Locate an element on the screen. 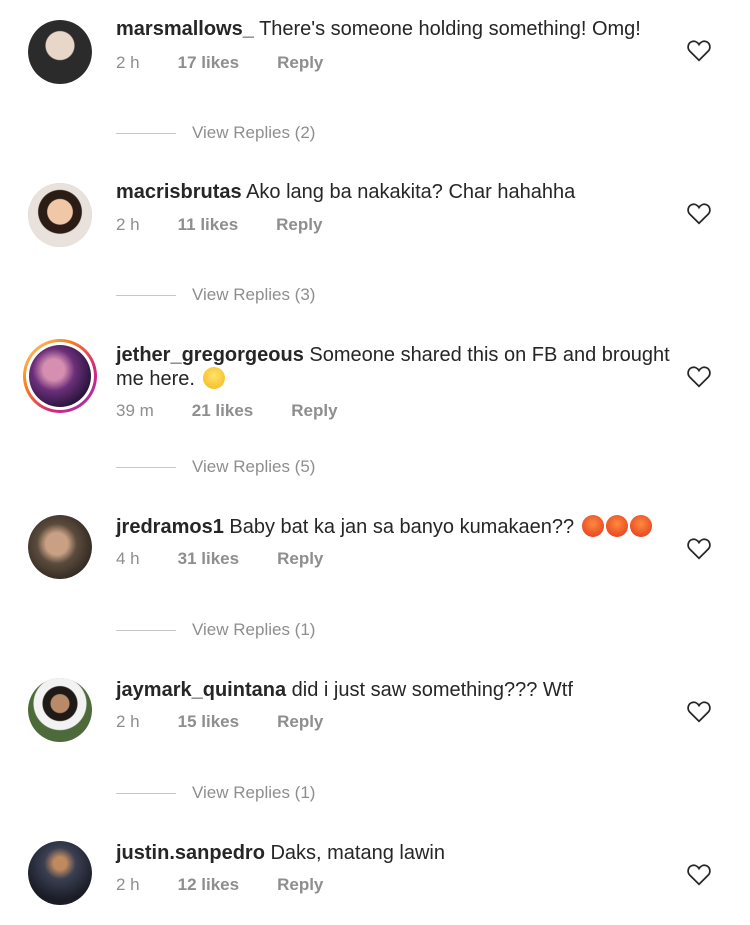  username: marsmallows_ is located at coordinates (185, 29).